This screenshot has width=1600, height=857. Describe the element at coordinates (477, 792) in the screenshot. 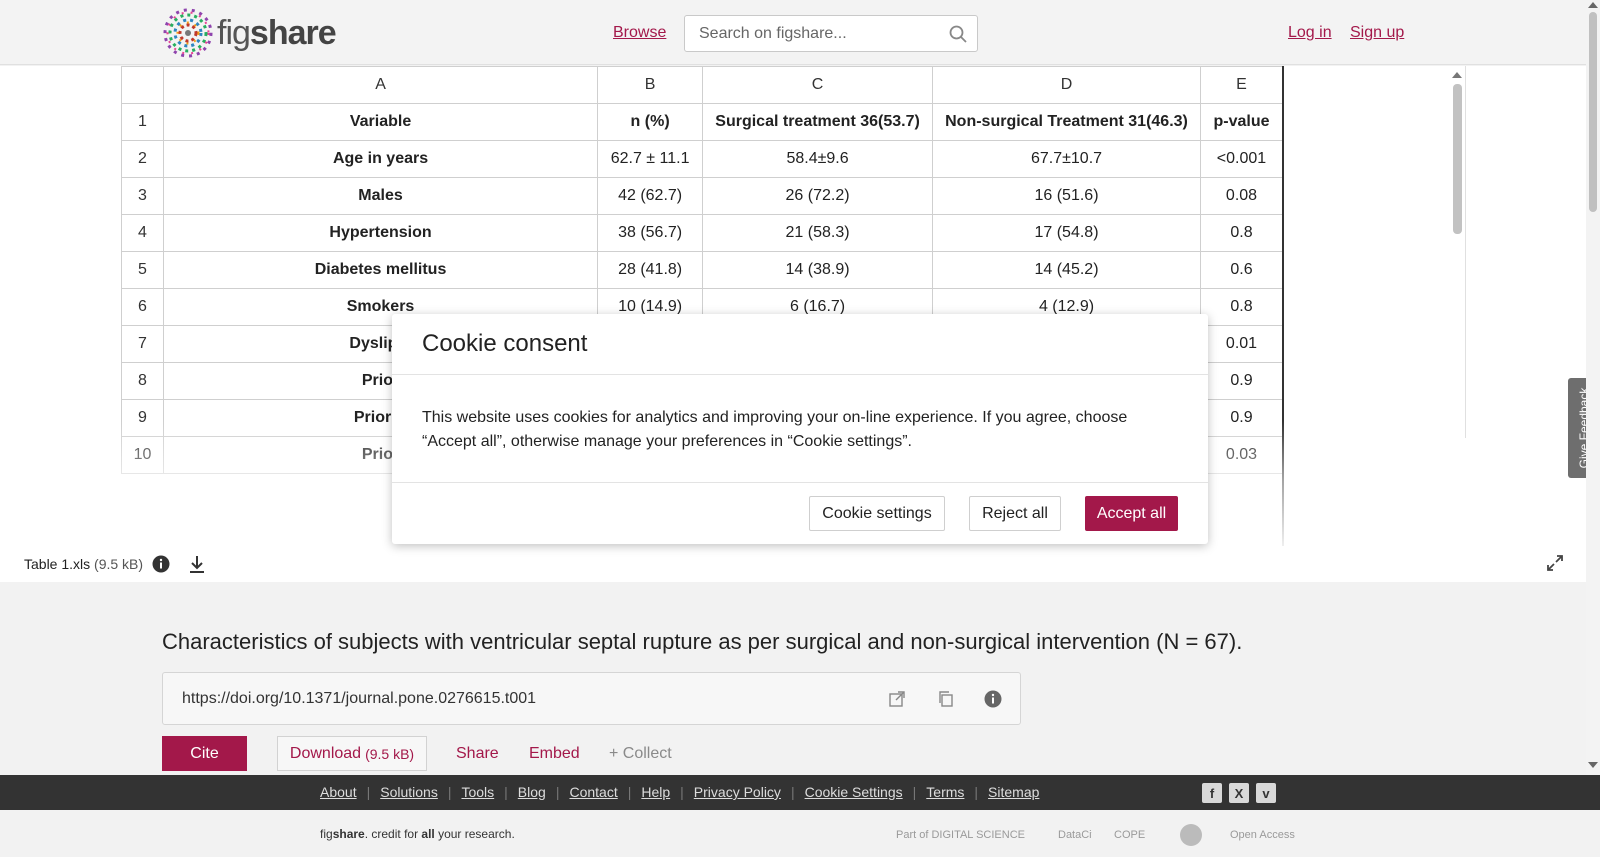

I see `footer-link-tools: Tools` at that location.